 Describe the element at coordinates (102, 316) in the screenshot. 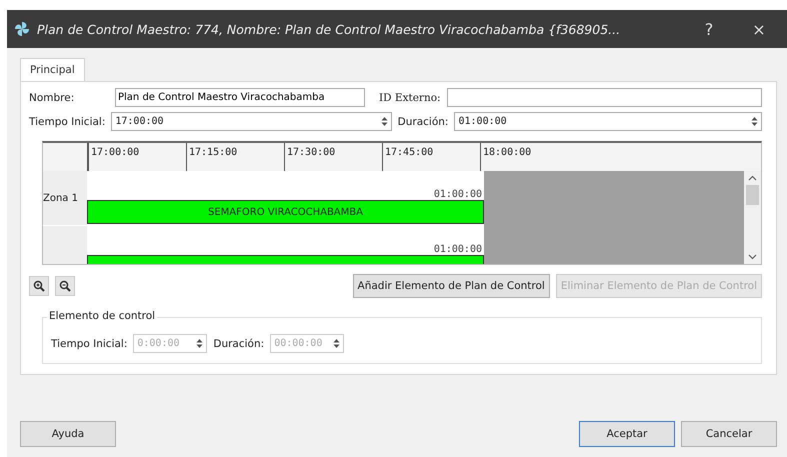

I see `group-title: Elemento de control` at that location.